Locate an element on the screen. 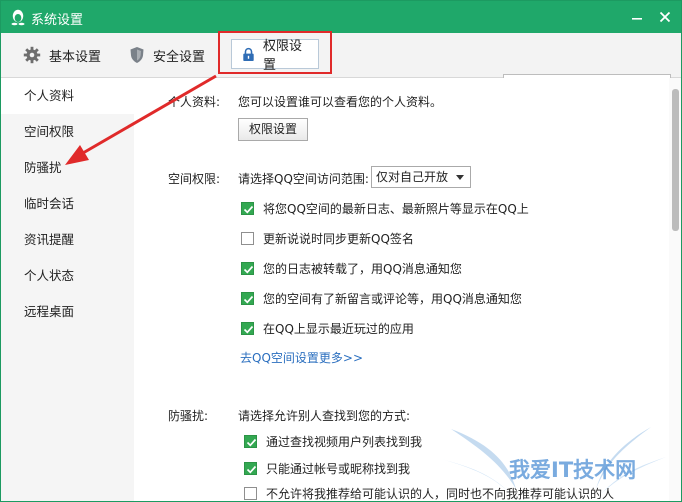  sidebar-item-news-alert: 资讯提醒 is located at coordinates (67, 240).